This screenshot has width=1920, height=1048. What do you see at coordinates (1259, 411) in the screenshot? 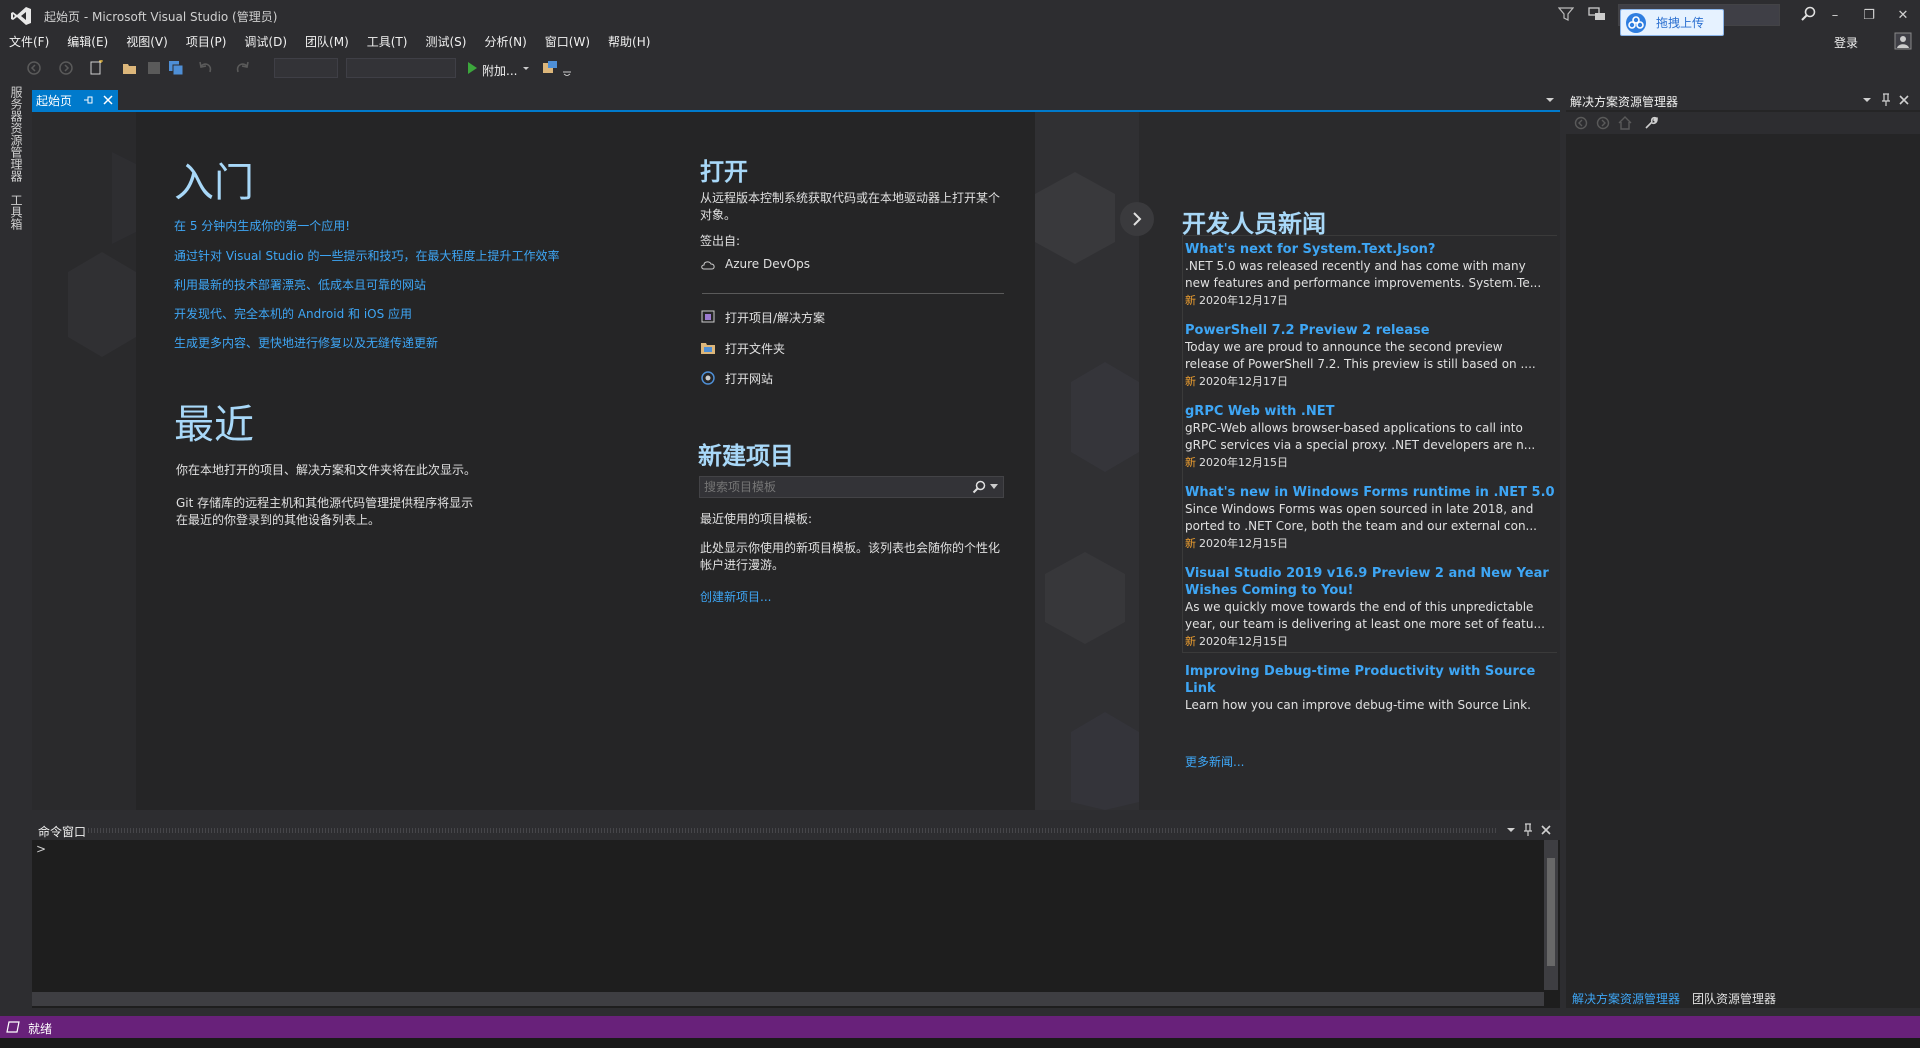
I see `news-item-title: gRPC Web with .NET` at bounding box center [1259, 411].